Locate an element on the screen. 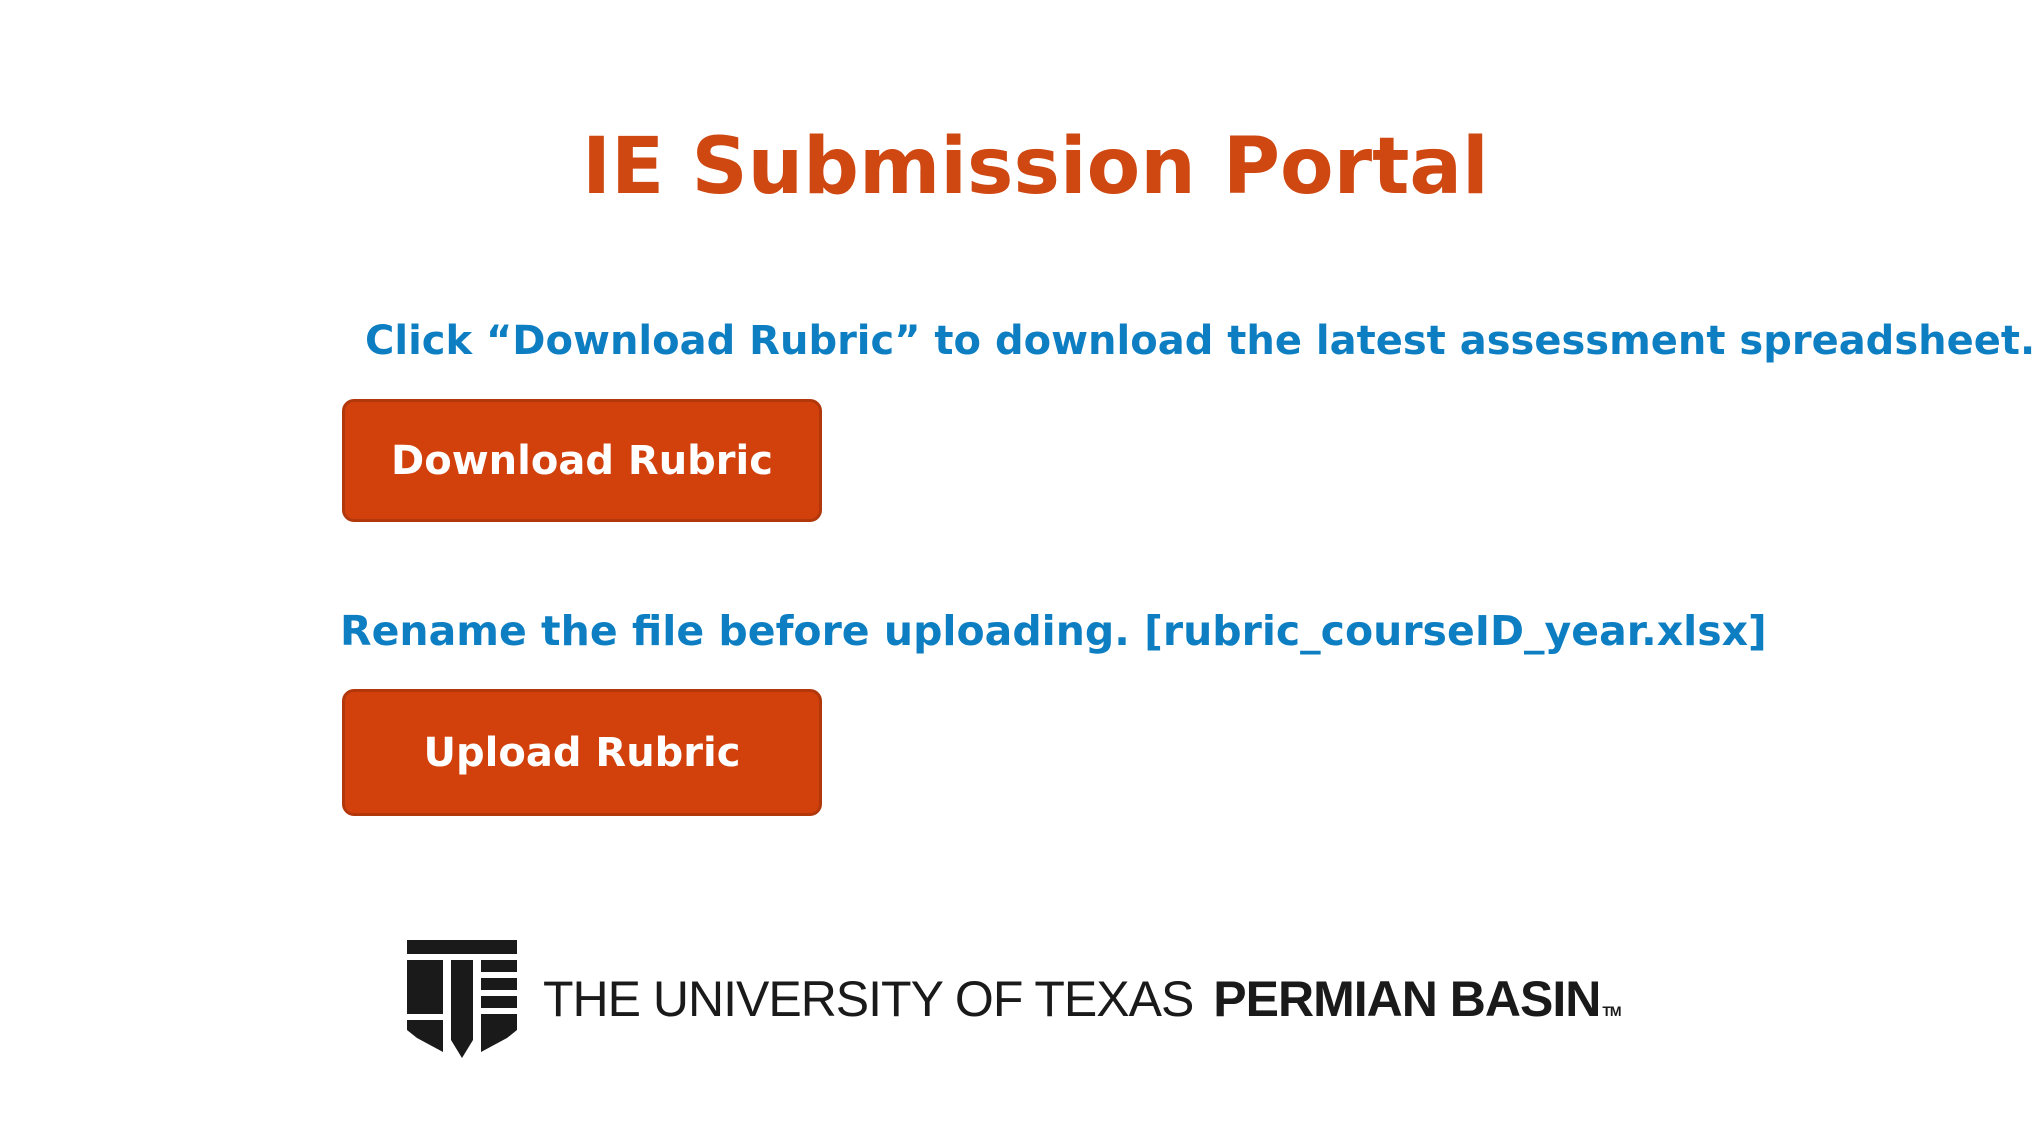  upload-rubric-button: Upload Rubric is located at coordinates (582, 752).